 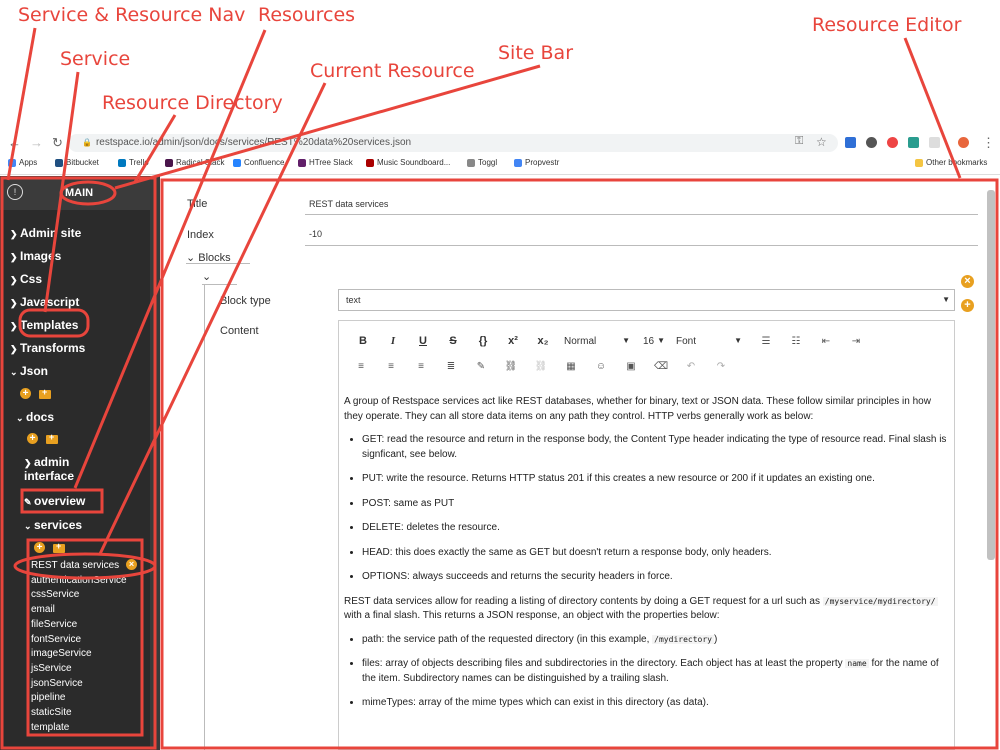 What do you see at coordinates (79, 193) in the screenshot?
I see `site-name: MAIN` at bounding box center [79, 193].